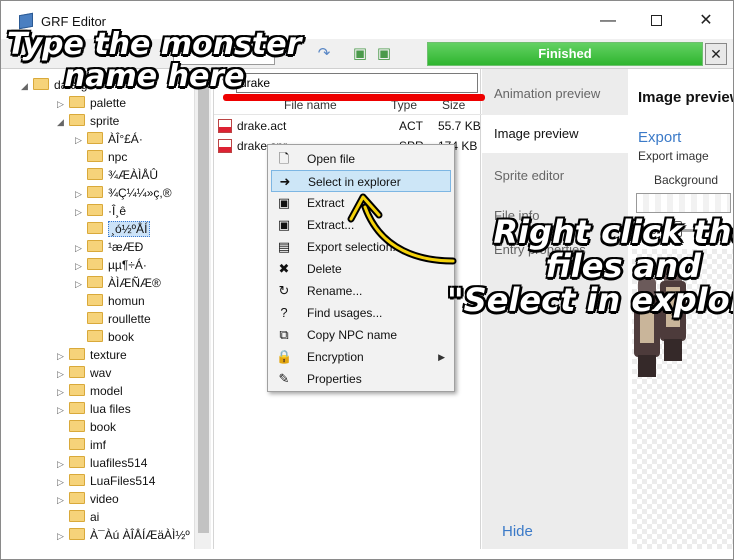 Image resolution: width=734 pixels, height=560 pixels. Describe the element at coordinates (411, 126) in the screenshot. I see `file-type: ACT` at that location.